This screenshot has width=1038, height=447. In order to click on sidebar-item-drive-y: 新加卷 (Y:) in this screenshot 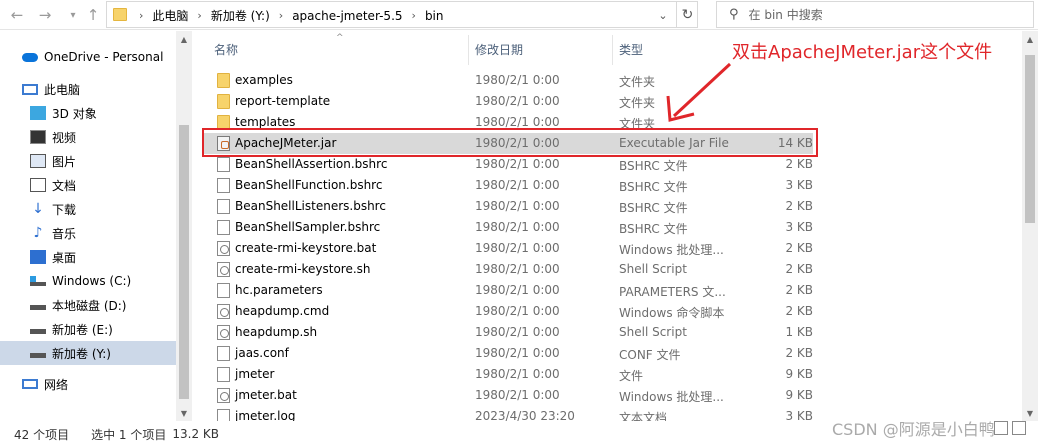, I will do `click(88, 353)`.